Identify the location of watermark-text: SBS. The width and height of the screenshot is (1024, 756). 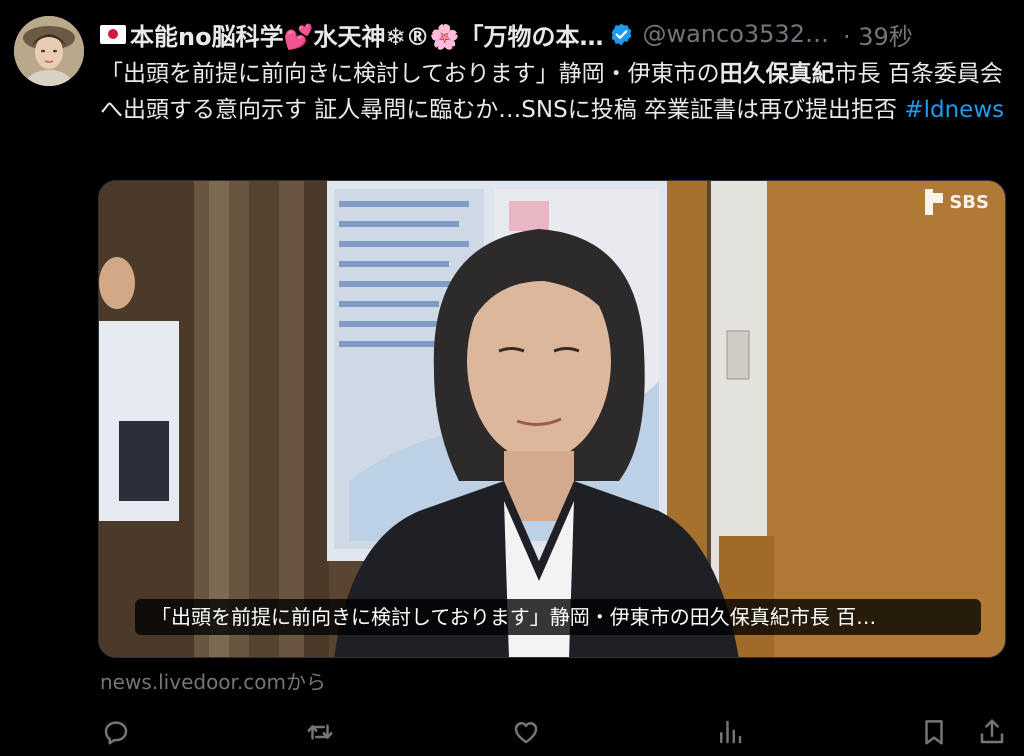
(969, 202).